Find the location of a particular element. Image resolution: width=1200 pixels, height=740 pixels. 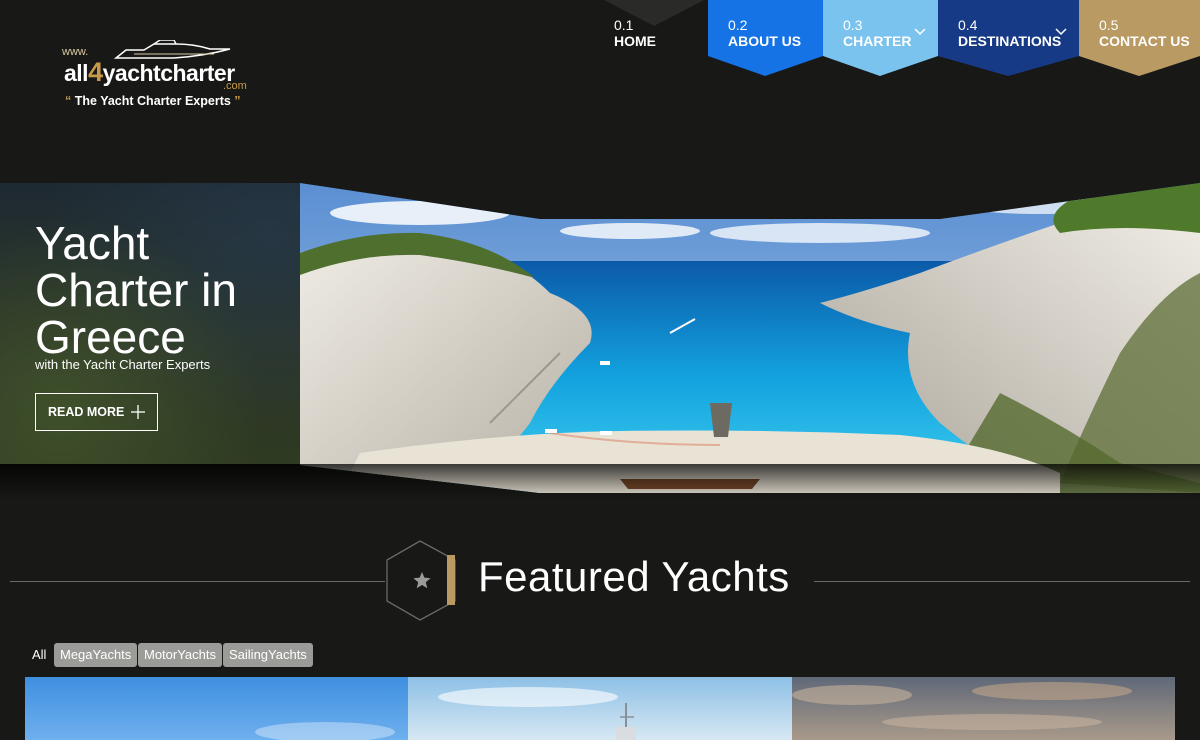

brand-four: 4 is located at coordinates (95, 72).